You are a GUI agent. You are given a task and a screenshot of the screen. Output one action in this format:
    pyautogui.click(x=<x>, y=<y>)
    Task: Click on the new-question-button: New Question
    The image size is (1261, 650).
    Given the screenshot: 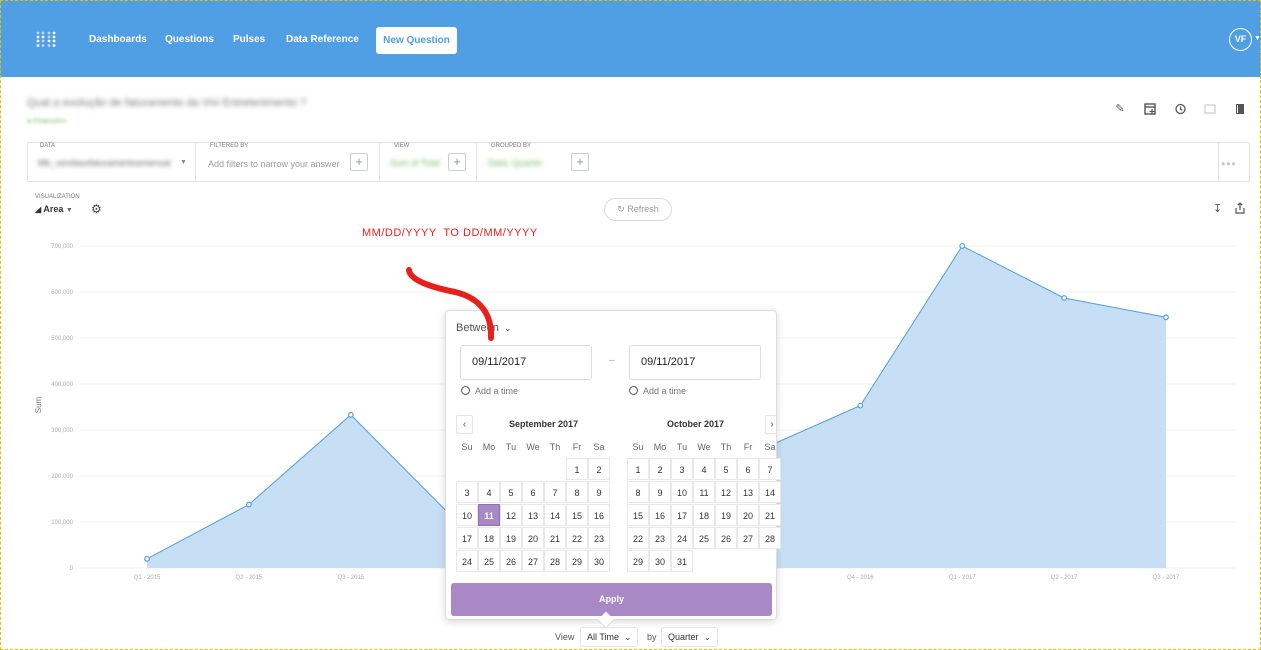 What is the action you would take?
    pyautogui.click(x=416, y=40)
    